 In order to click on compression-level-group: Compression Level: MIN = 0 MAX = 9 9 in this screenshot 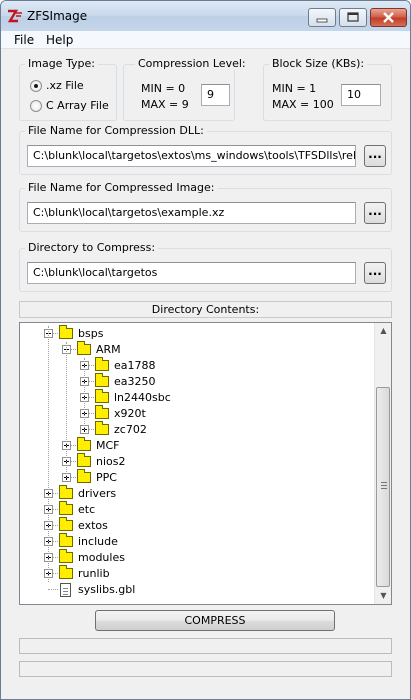, I will do `click(186, 89)`.